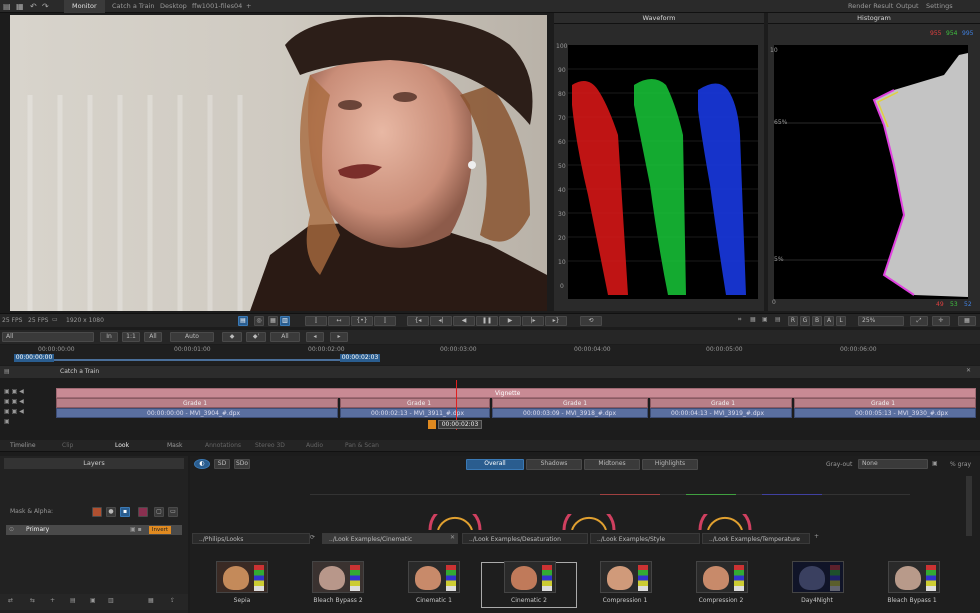 The image size is (980, 613). What do you see at coordinates (11, 529) in the screenshot?
I see `layer-visible-icon: ⊙` at bounding box center [11, 529].